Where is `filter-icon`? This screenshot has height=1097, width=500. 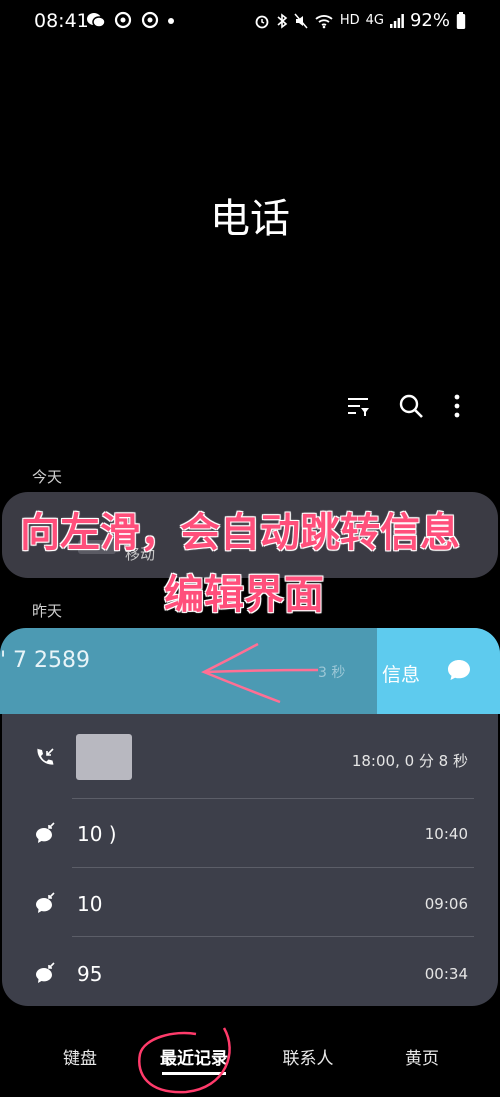 filter-icon is located at coordinates (358, 407).